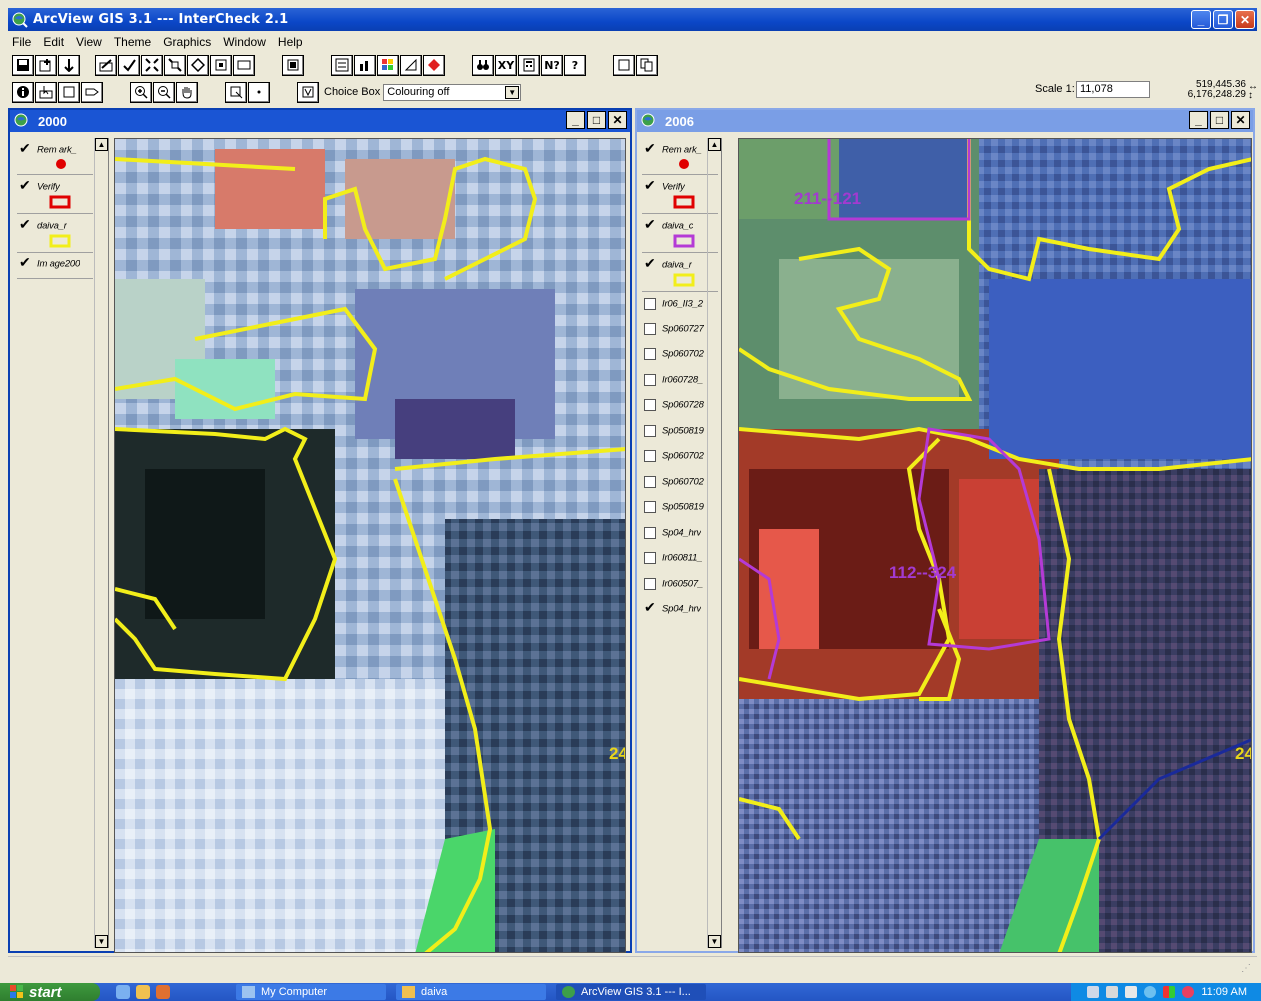  I want to click on identify-tool, so click(23, 92).